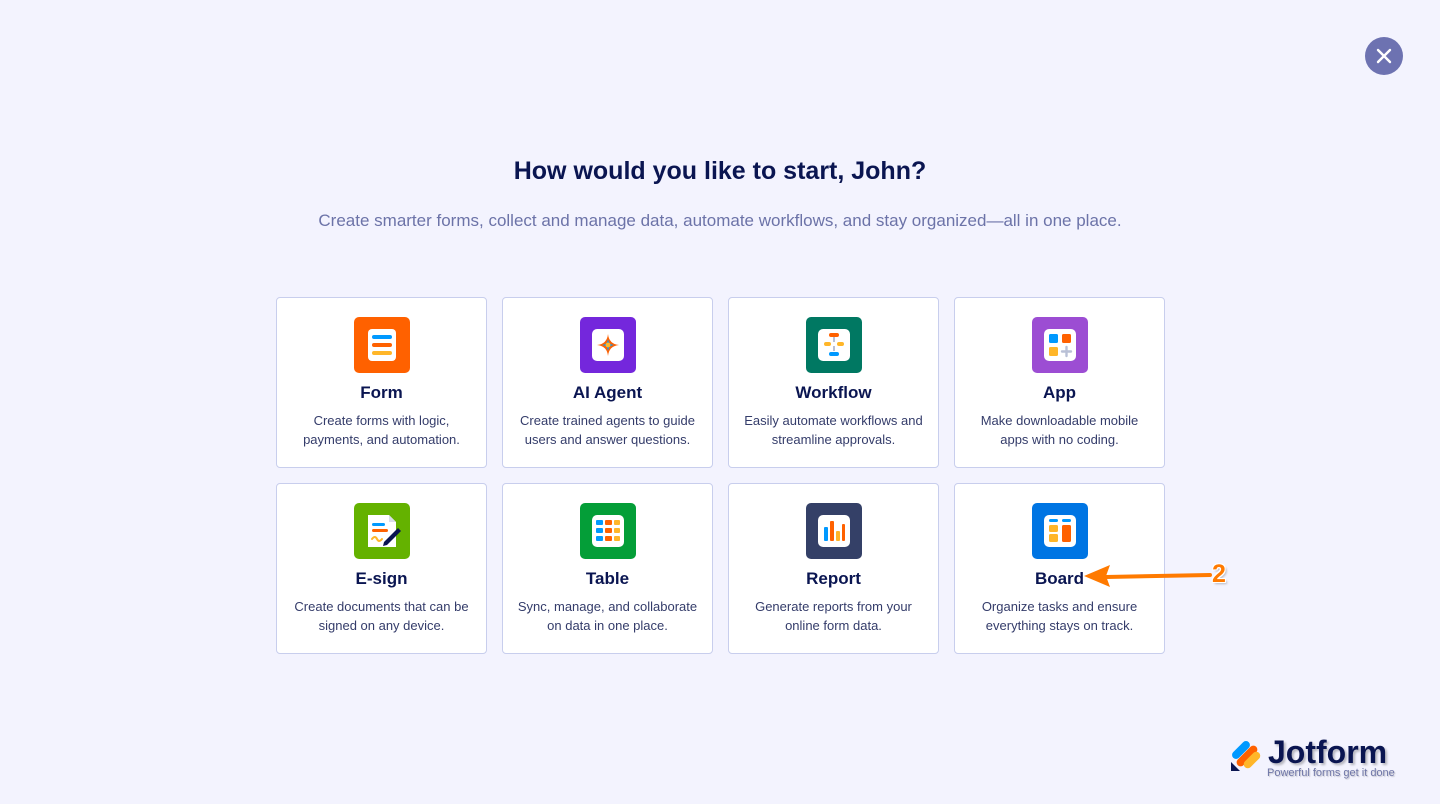  What do you see at coordinates (1219, 574) in the screenshot?
I see `step-annotation-number: 2` at bounding box center [1219, 574].